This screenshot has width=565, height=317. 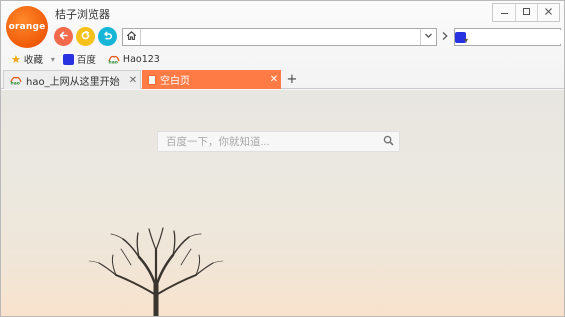 I want to click on bookmark-hao123: hao Hao123, so click(x=134, y=59).